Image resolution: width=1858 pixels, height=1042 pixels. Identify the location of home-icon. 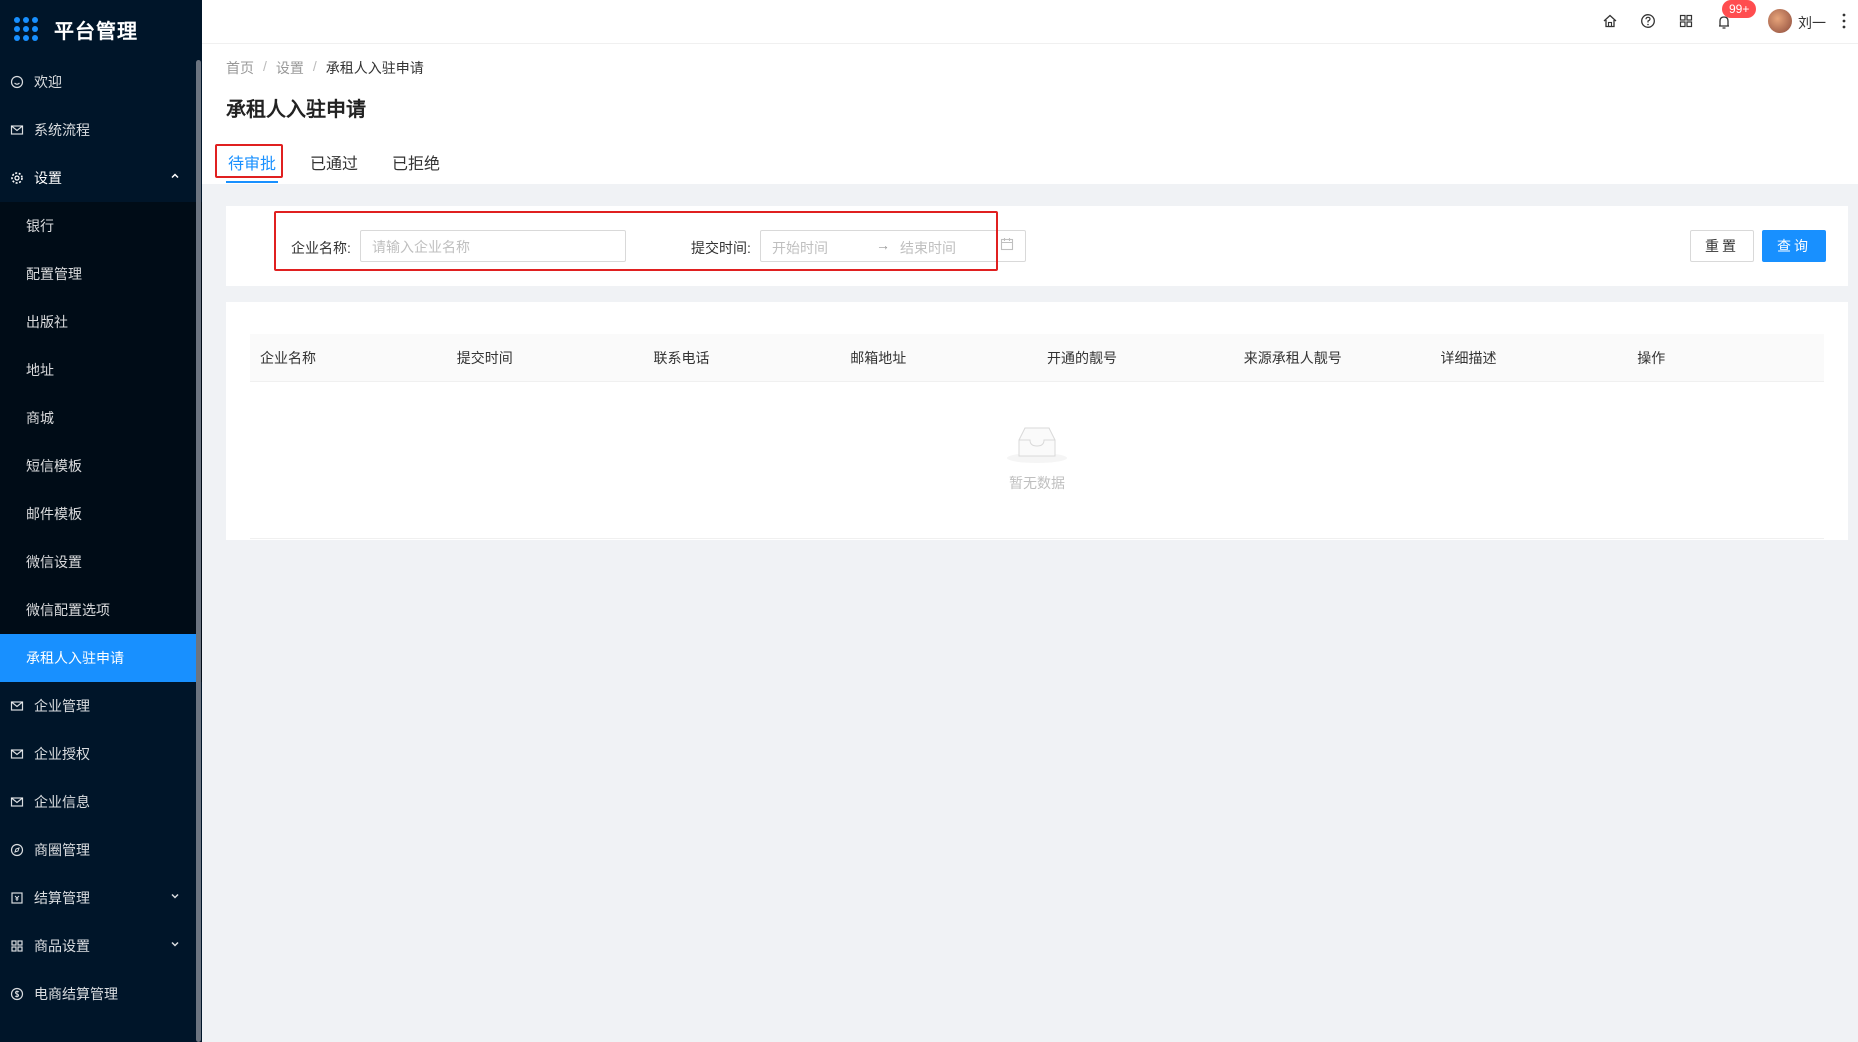
(1610, 21).